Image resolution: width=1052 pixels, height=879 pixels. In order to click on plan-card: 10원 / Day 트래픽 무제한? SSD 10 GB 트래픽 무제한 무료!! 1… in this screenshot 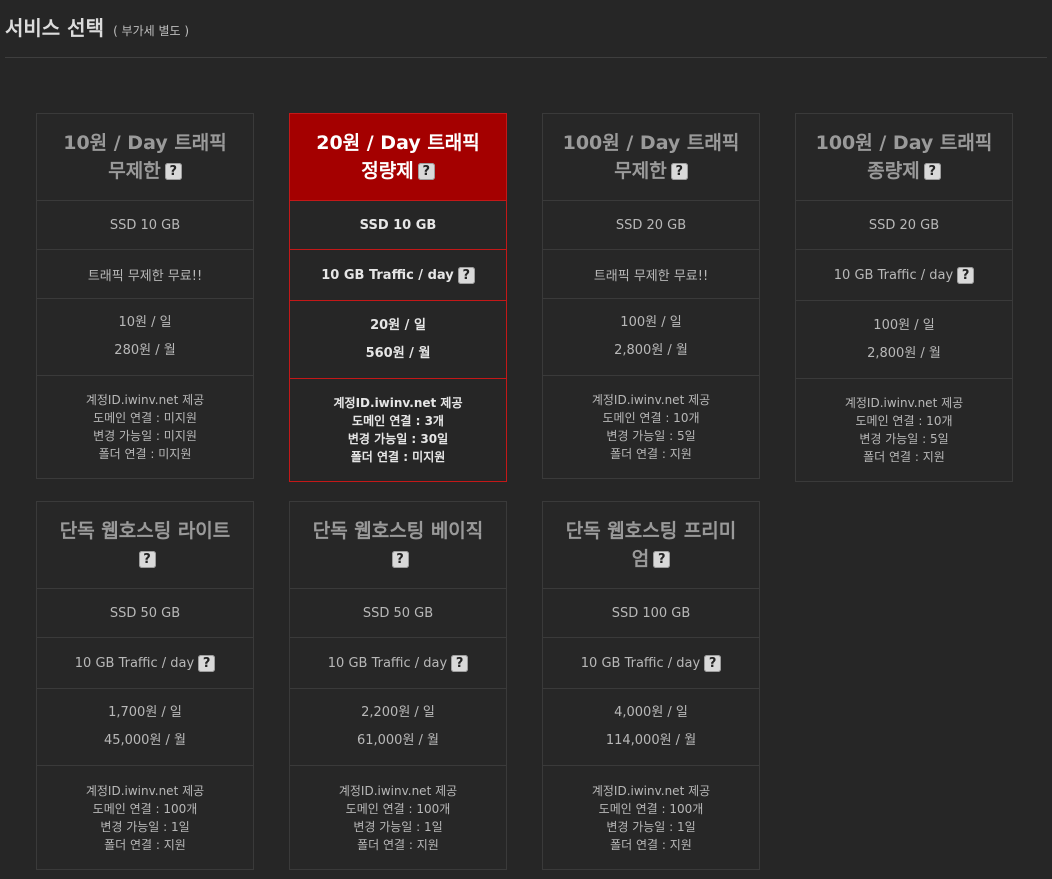, I will do `click(145, 296)`.